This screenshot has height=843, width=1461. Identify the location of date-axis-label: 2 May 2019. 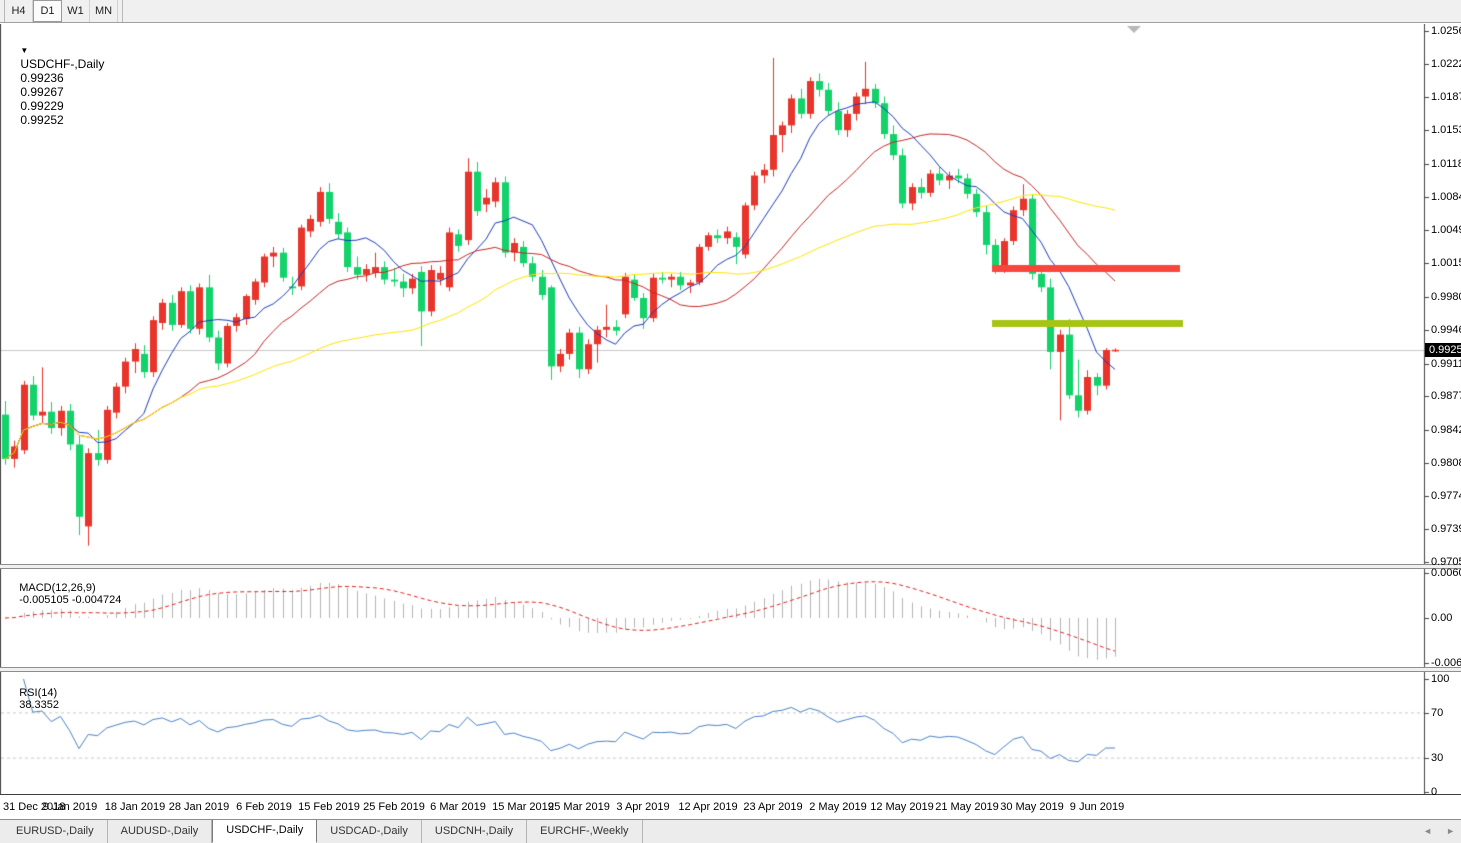
(838, 807).